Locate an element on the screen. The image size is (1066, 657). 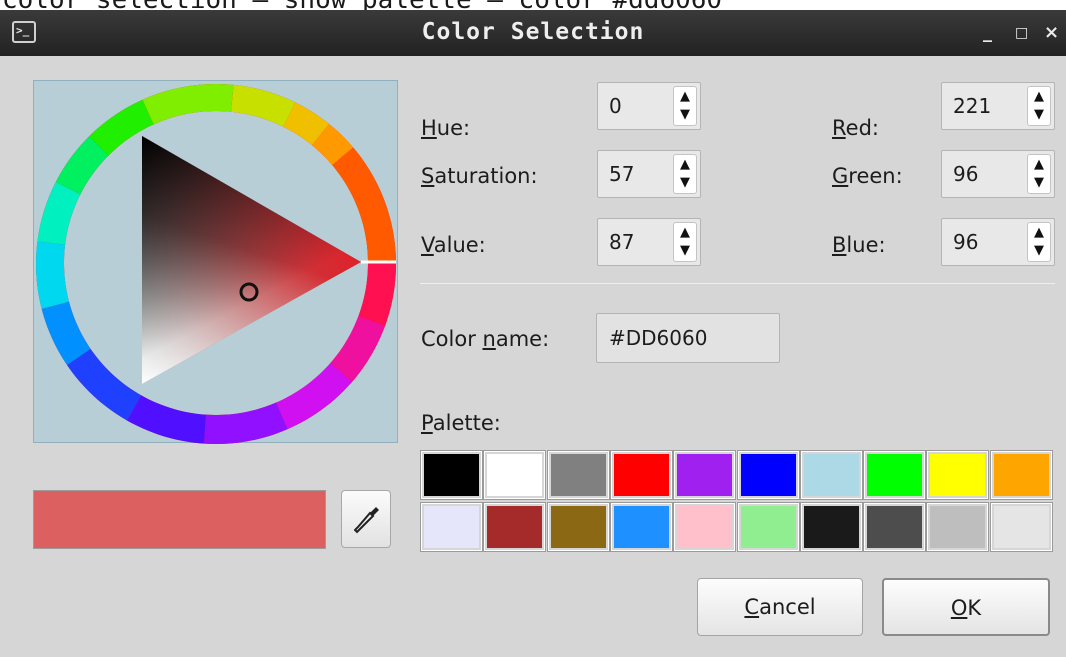
palette-grid is located at coordinates (737, 501).